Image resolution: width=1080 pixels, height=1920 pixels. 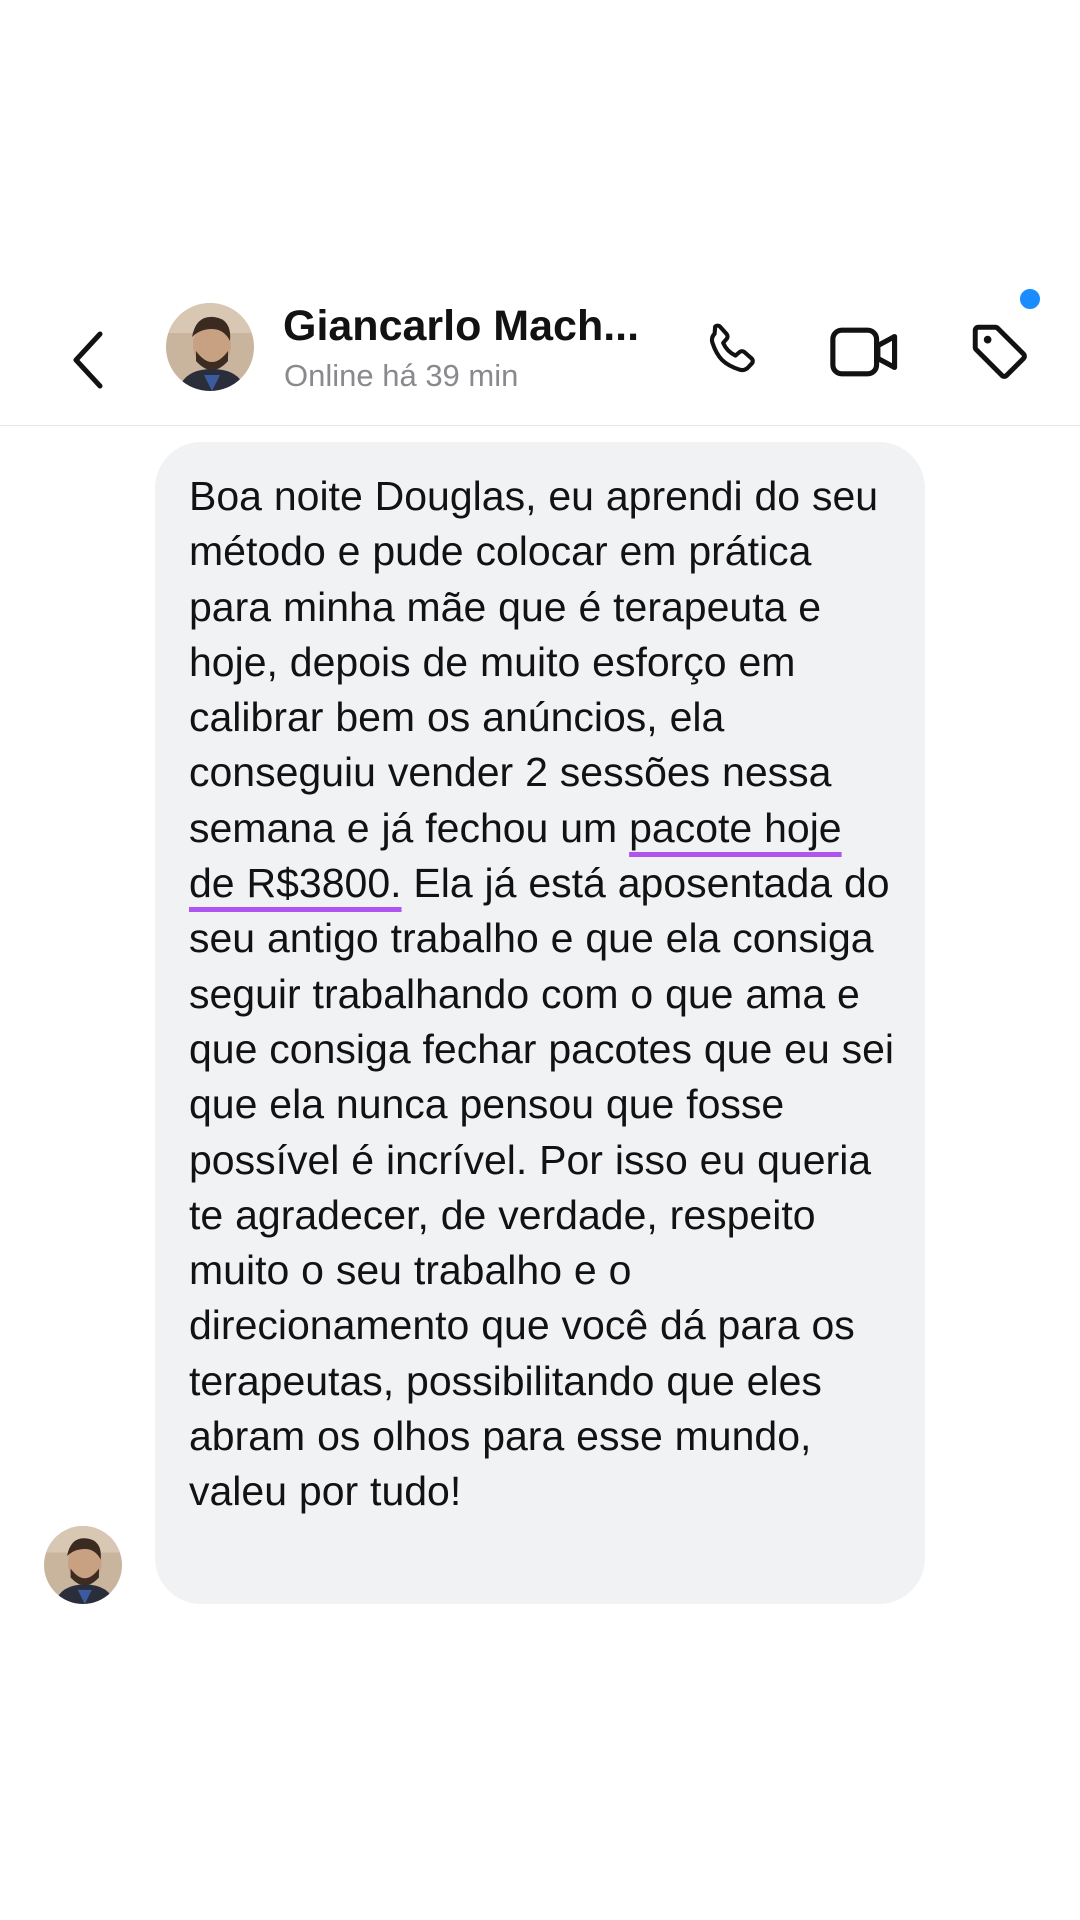 I want to click on tag-button, so click(x=1000, y=352).